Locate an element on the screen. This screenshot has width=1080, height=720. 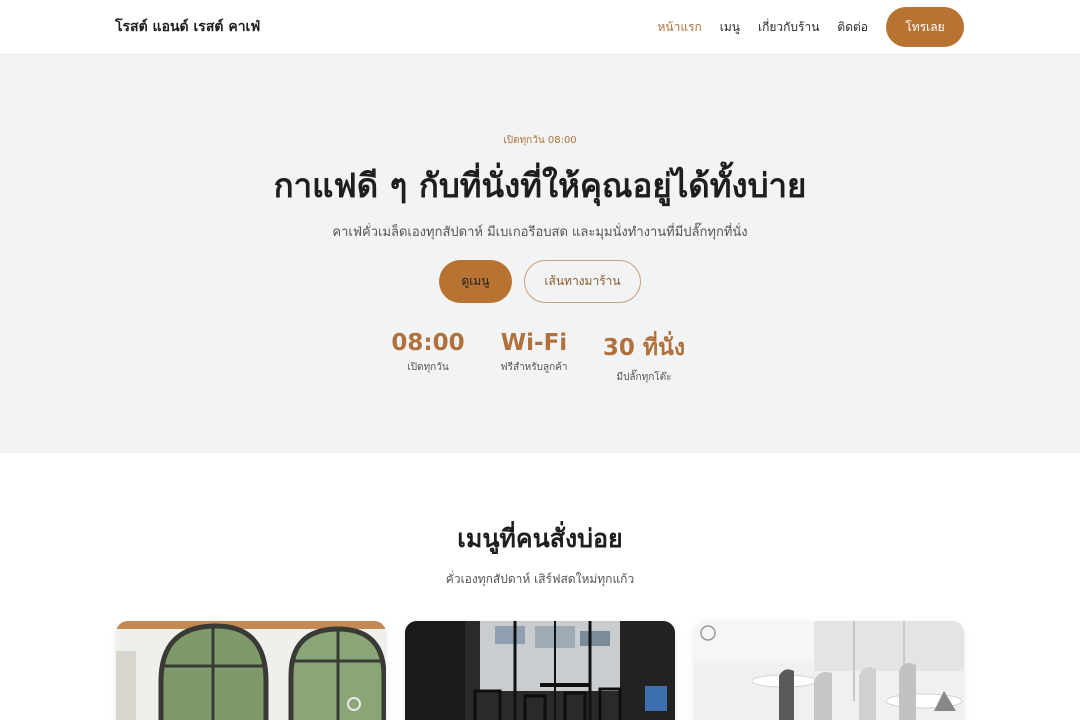
stat-wifi: Wi-Fi ฟรีสำหรับลูกค้า is located at coordinates (534, 352).